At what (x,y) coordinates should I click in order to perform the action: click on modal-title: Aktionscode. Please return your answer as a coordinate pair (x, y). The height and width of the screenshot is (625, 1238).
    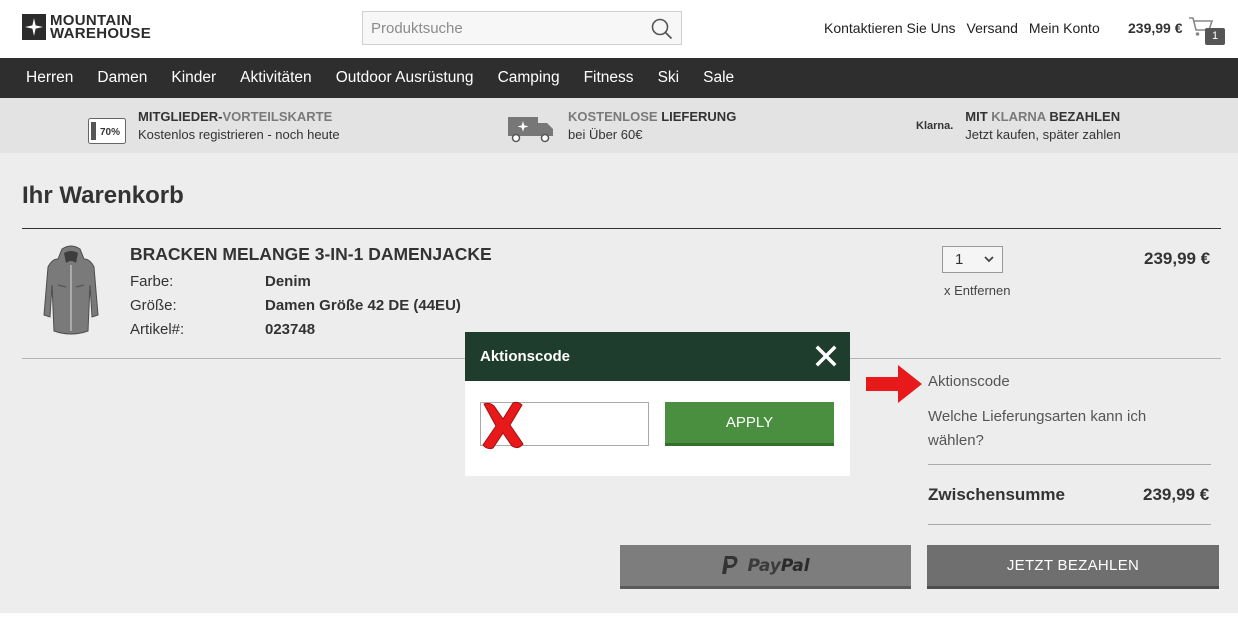
    Looking at the image, I should click on (525, 356).